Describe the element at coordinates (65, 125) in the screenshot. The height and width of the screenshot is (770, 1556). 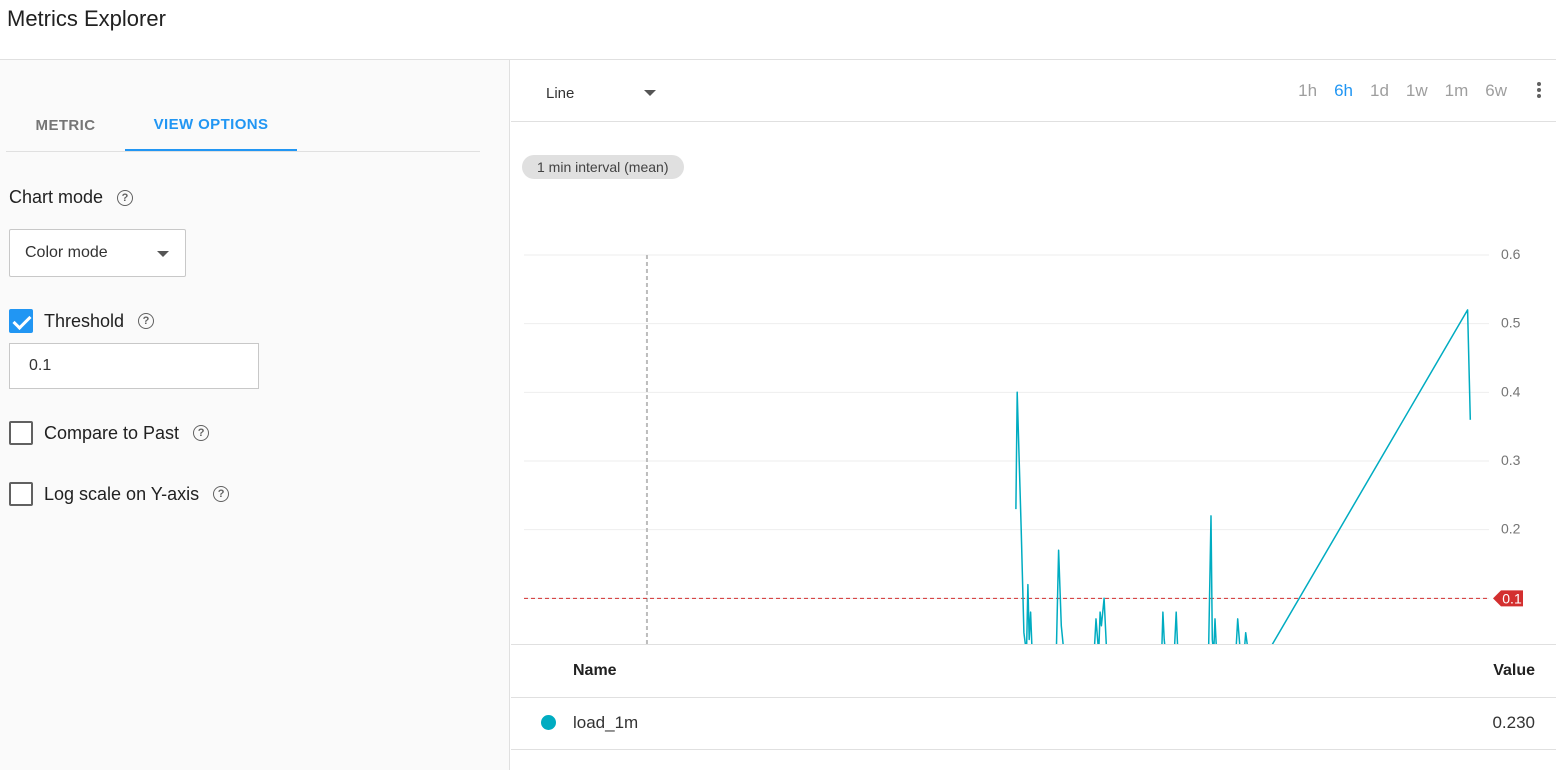
I see `tab-metric: METRIC` at that location.